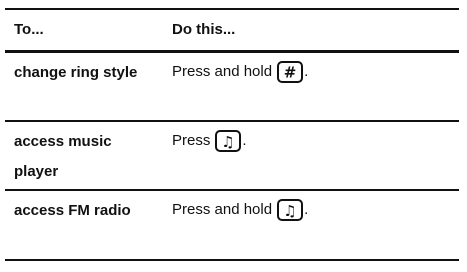 The height and width of the screenshot is (272, 467). I want to click on pound-key-icon: #, so click(290, 72).